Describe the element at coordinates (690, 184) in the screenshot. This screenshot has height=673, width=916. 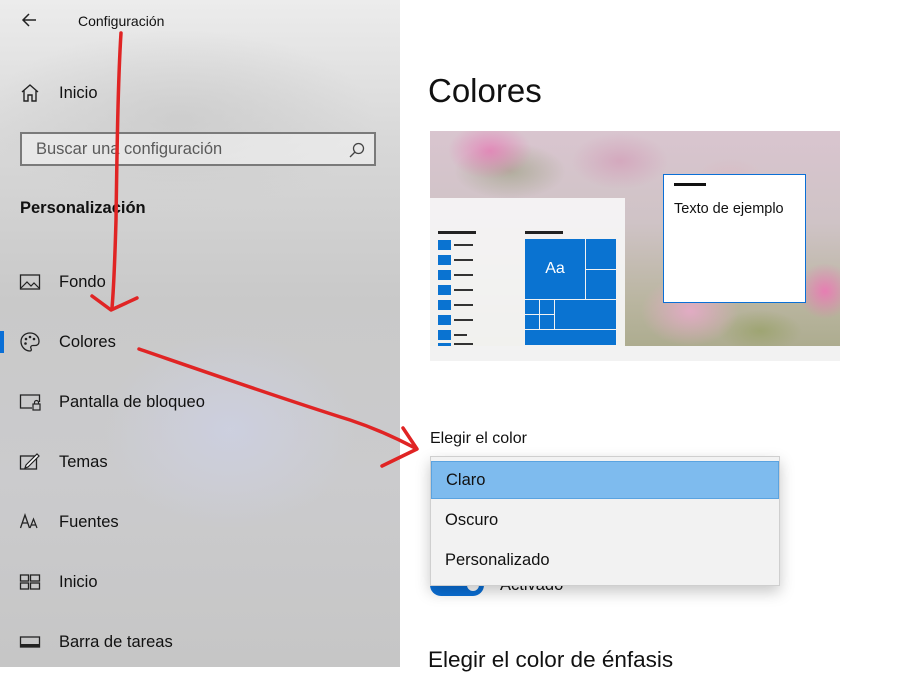
I see `preview-sample-bar` at that location.